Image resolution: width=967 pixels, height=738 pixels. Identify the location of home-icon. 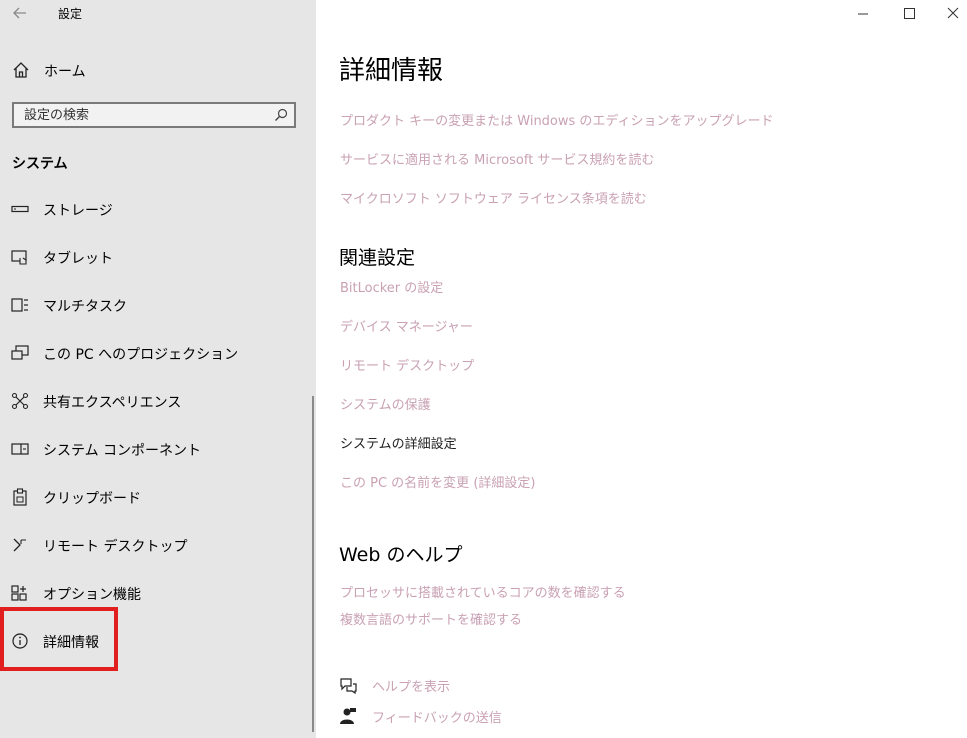
(21, 70).